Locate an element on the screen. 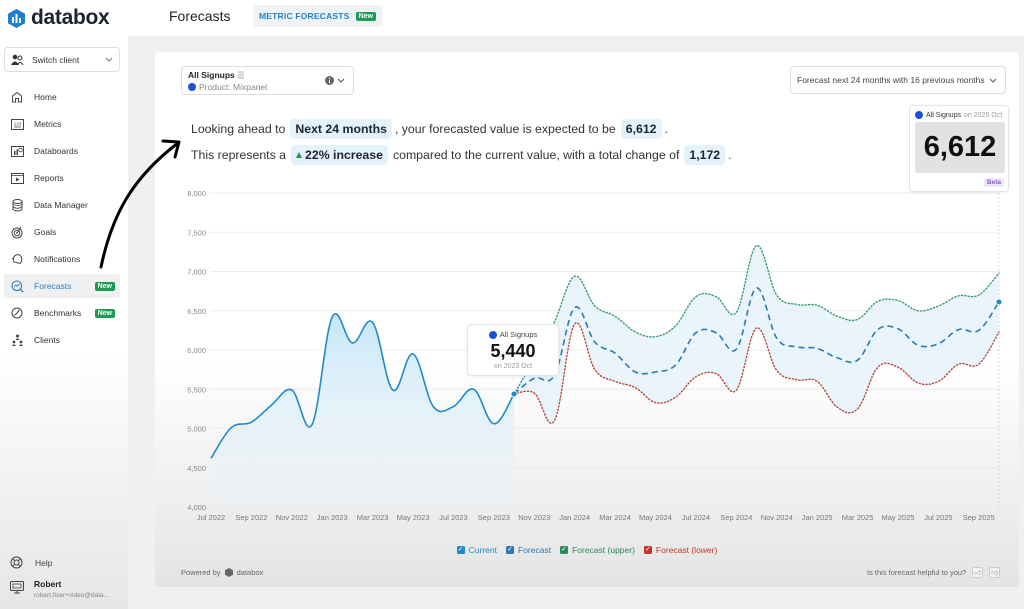 The width and height of the screenshot is (1024, 609). forecast-end-tooltip: All Signups on 2025 Oct 6,612 Beta is located at coordinates (959, 148).